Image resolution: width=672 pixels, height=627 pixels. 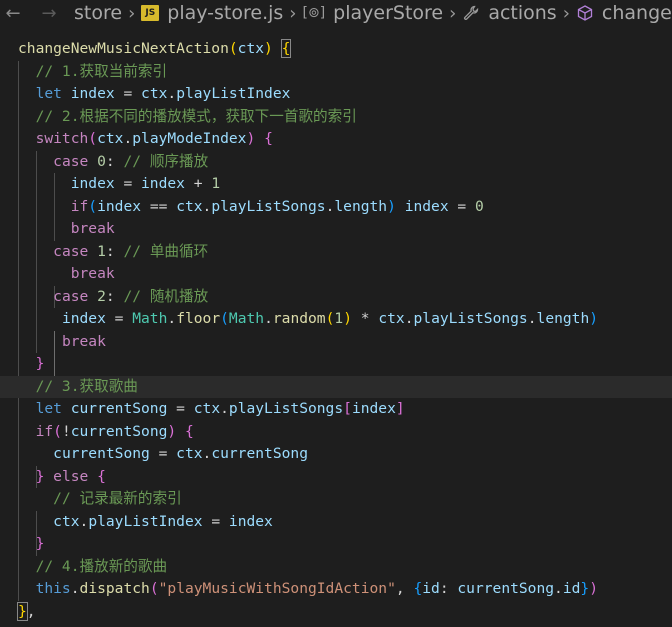 I want to click on cube-icon, so click(x=585, y=13).